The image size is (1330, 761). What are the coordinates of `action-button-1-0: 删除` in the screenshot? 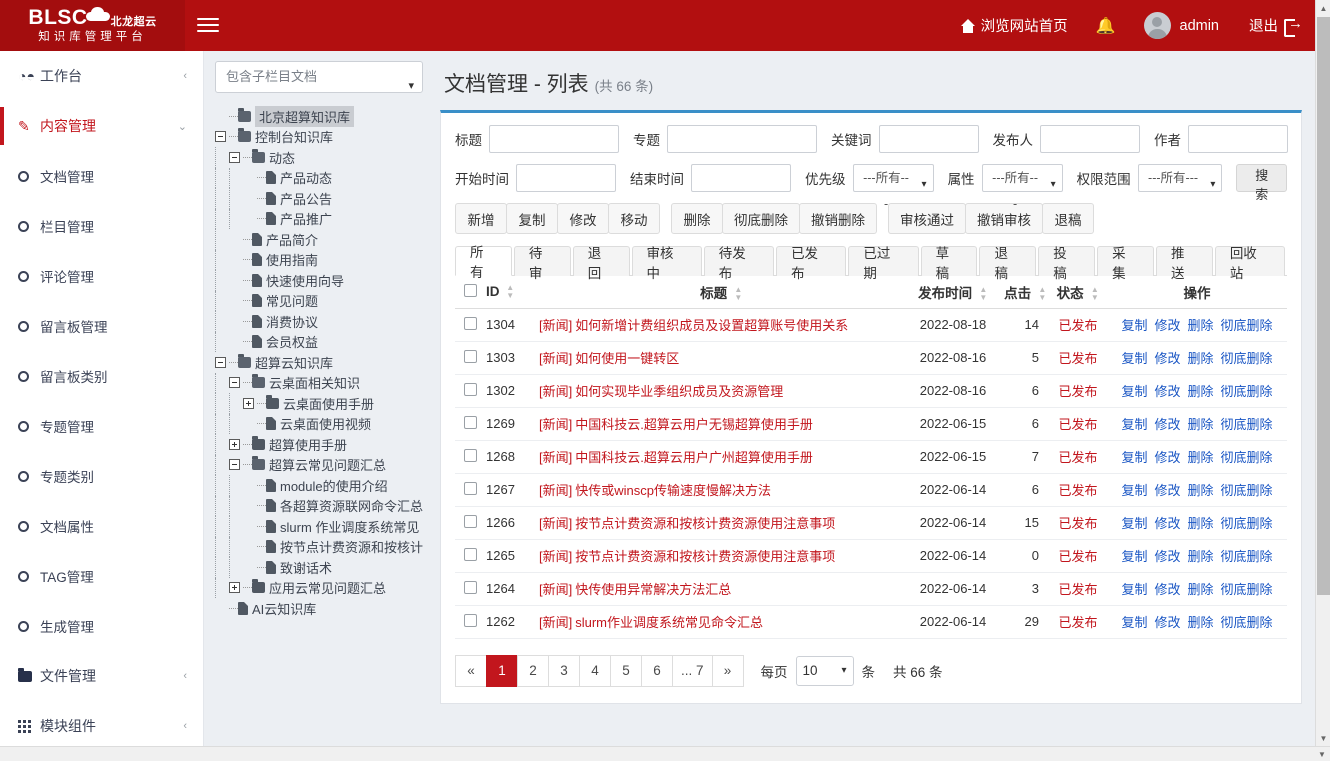 It's located at (697, 218).